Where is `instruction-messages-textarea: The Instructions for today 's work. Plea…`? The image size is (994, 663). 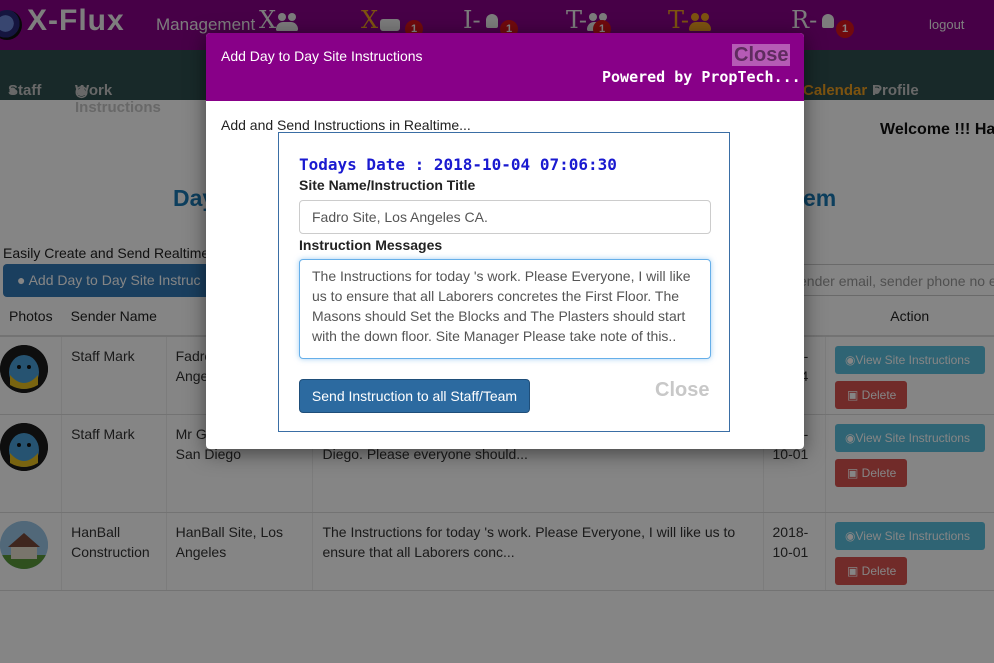
instruction-messages-textarea: The Instructions for today 's work. Plea… is located at coordinates (505, 309).